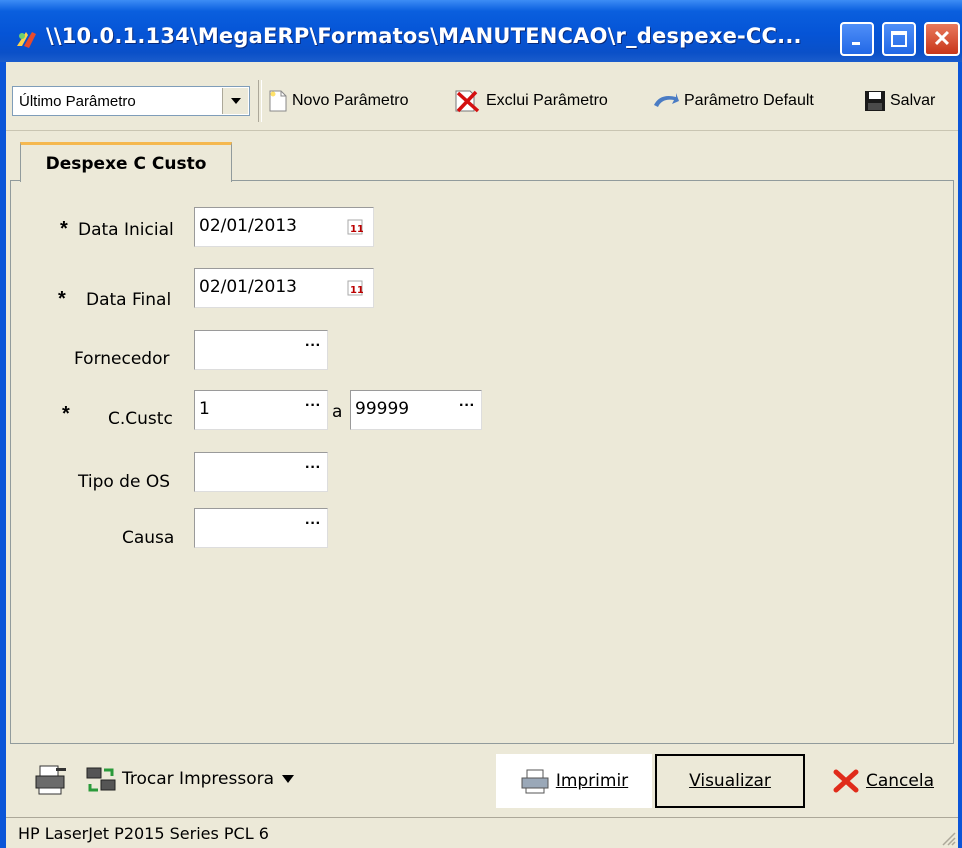 The width and height of the screenshot is (962, 848). I want to click on reset-arrow-icon, so click(666, 100).